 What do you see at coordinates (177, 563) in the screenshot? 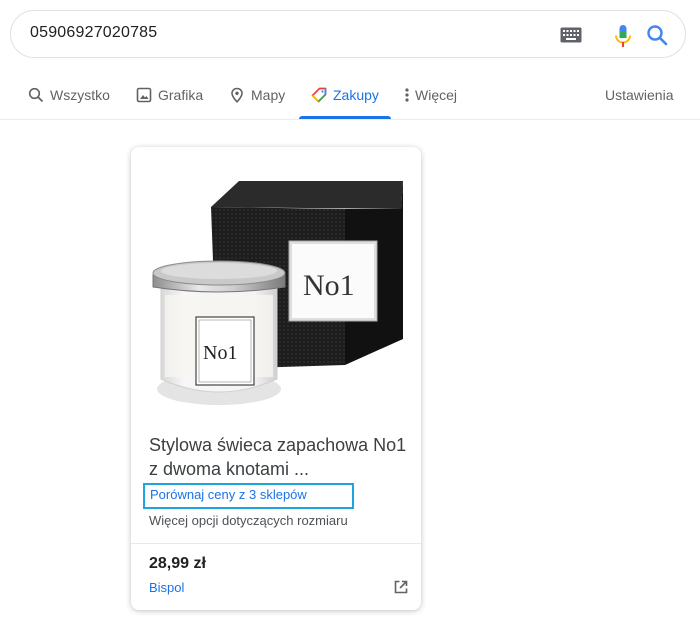
I see `product-price: 28,99 zł` at bounding box center [177, 563].